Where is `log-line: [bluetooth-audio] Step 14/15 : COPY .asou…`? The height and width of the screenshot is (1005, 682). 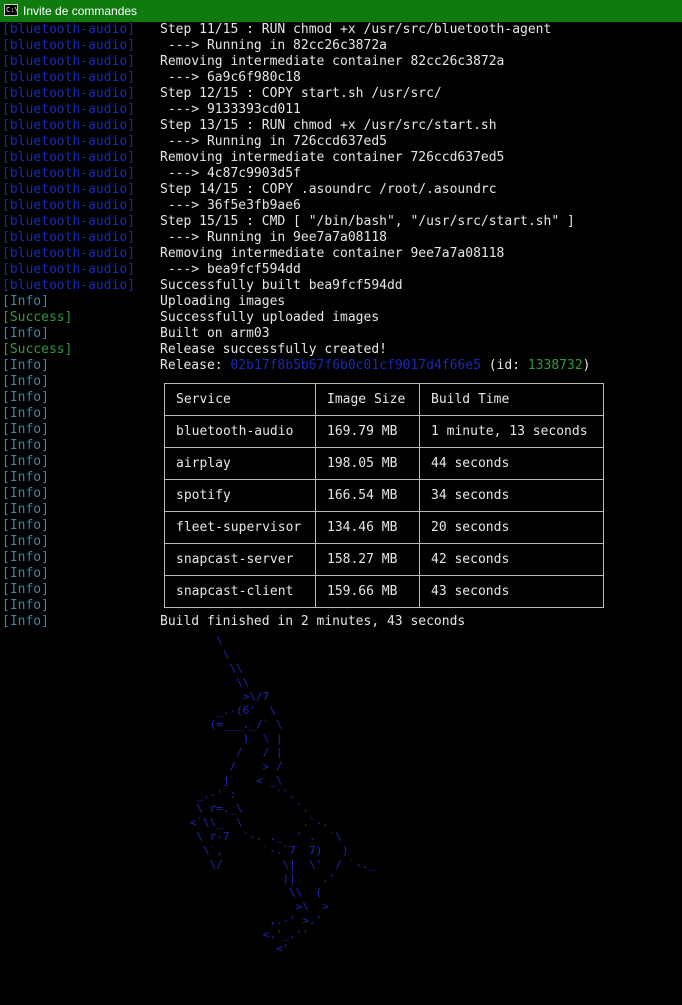 log-line: [bluetooth-audio] Step 14/15 : COPY .asou… is located at coordinates (341, 190).